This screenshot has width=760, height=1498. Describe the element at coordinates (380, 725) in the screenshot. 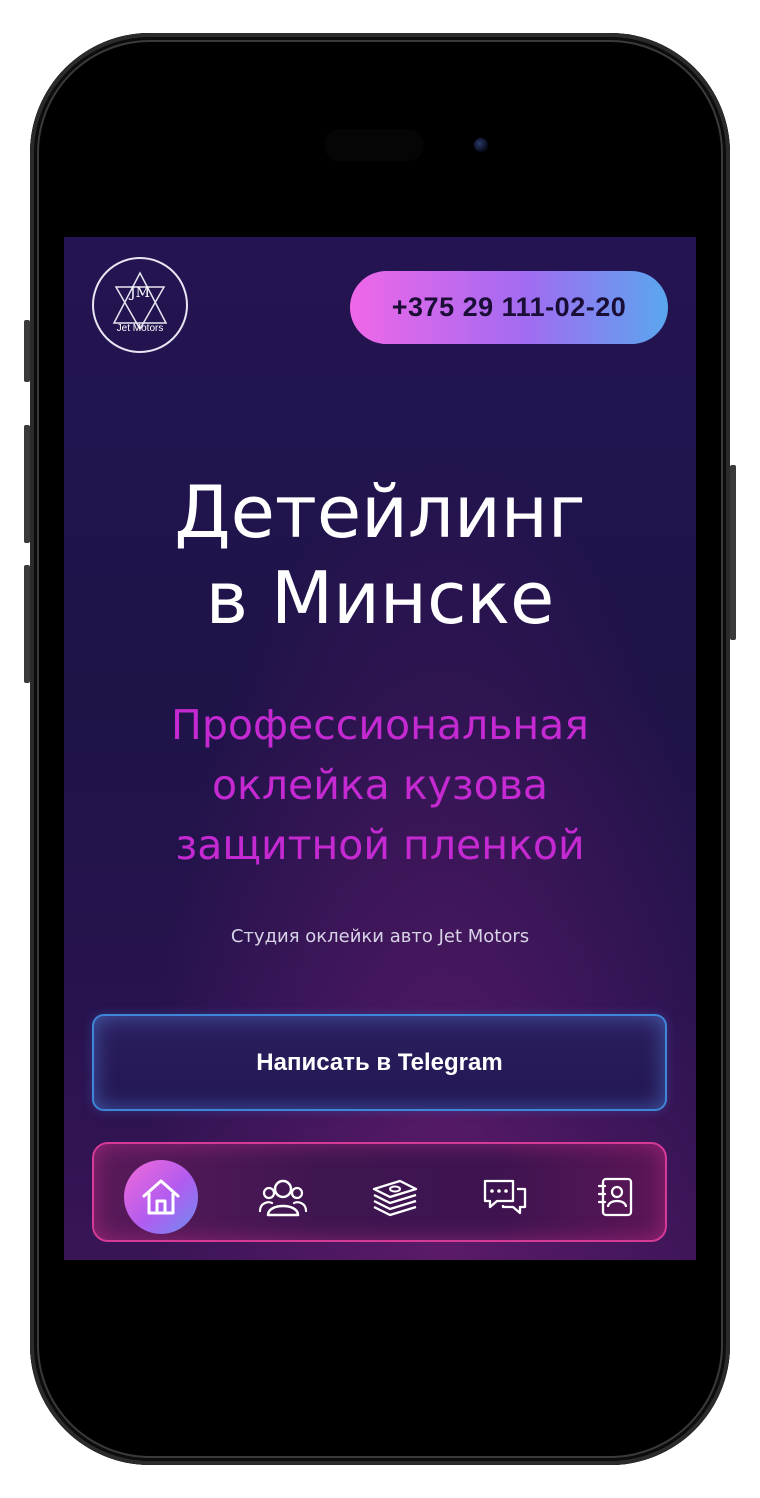

I see `hero-subtitle-line: Профессиональная` at that location.